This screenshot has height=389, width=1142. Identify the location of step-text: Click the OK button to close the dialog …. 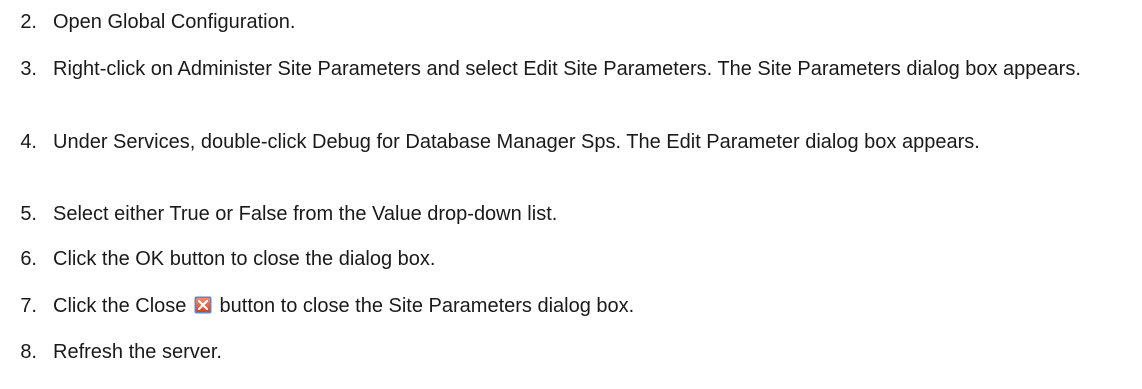
(244, 259).